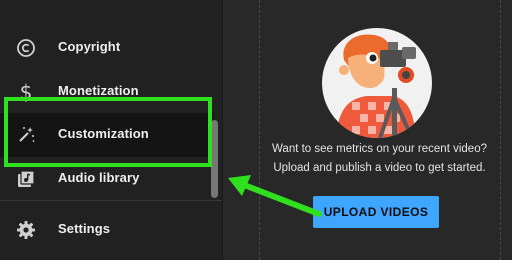 Image resolution: width=512 pixels, height=260 pixels. Describe the element at coordinates (98, 90) in the screenshot. I see `sidebar-item-label: Monetization` at that location.